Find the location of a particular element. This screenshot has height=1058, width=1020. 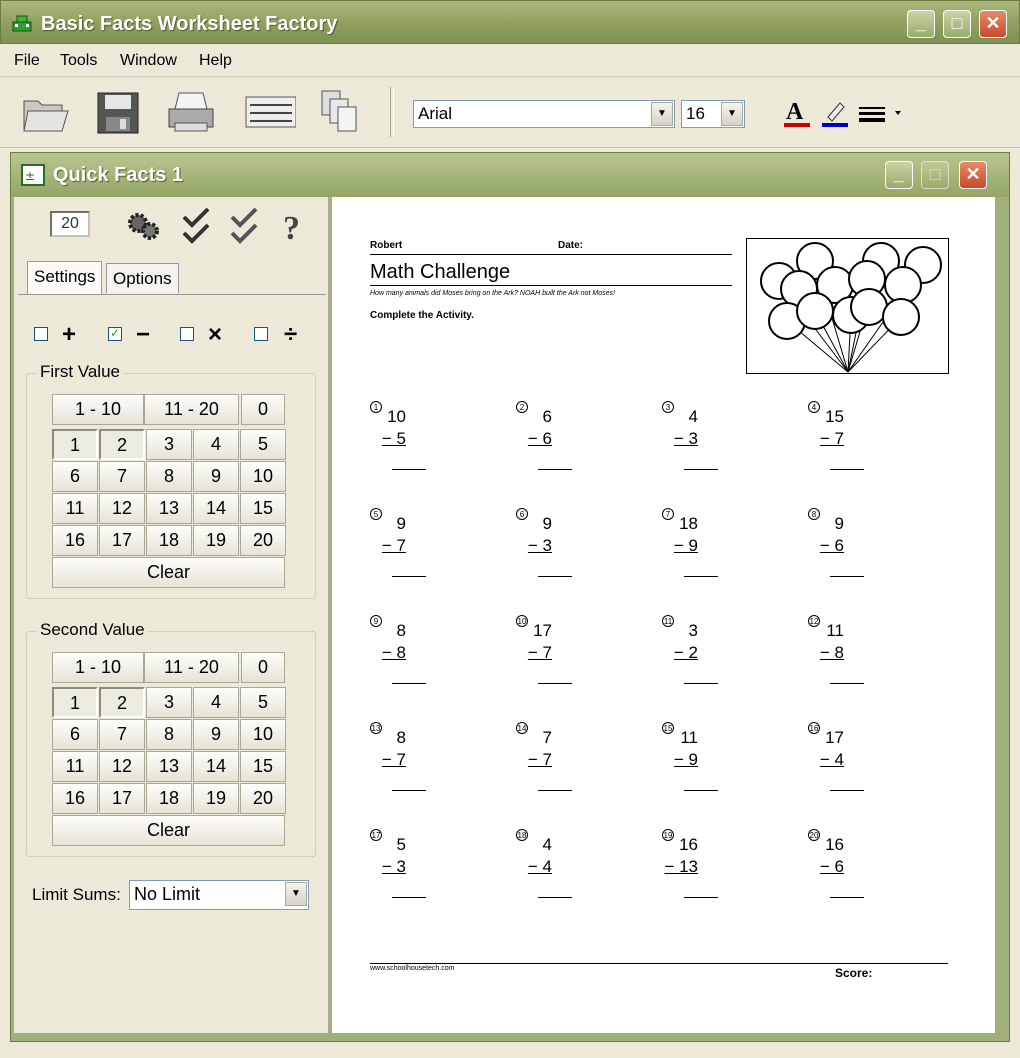

second-value-number-button: 15 is located at coordinates (263, 766).